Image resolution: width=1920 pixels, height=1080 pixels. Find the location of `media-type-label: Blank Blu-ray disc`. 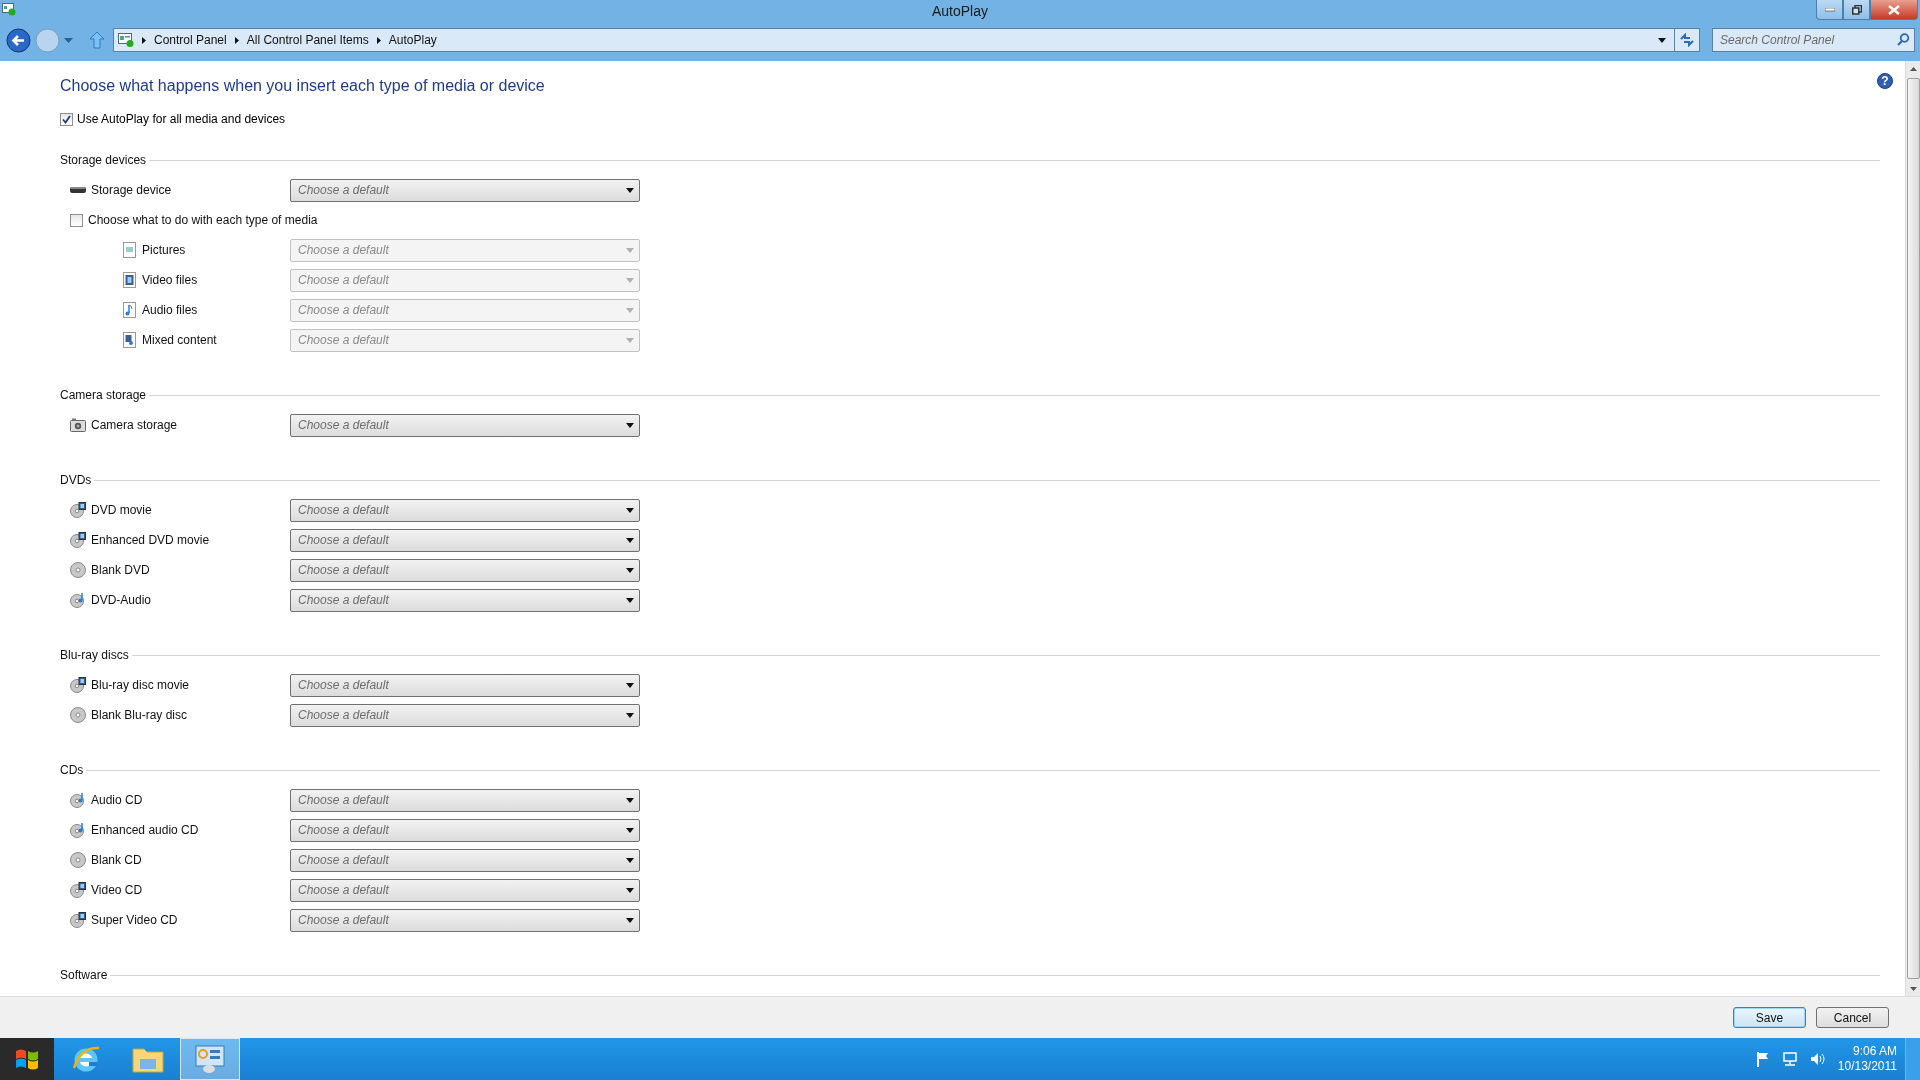

media-type-label: Blank Blu-ray disc is located at coordinates (139, 715).